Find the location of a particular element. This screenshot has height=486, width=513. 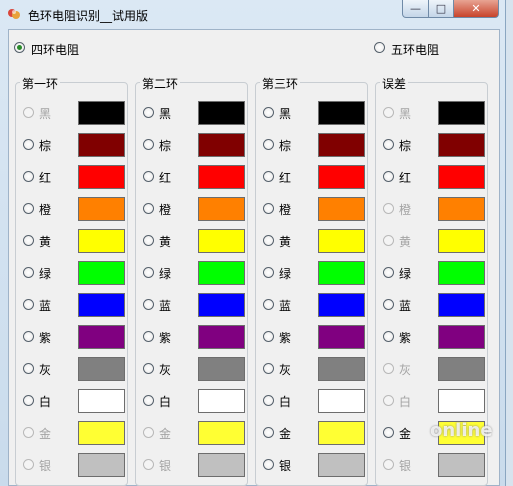

band2-label-9: 白 is located at coordinates (165, 402).